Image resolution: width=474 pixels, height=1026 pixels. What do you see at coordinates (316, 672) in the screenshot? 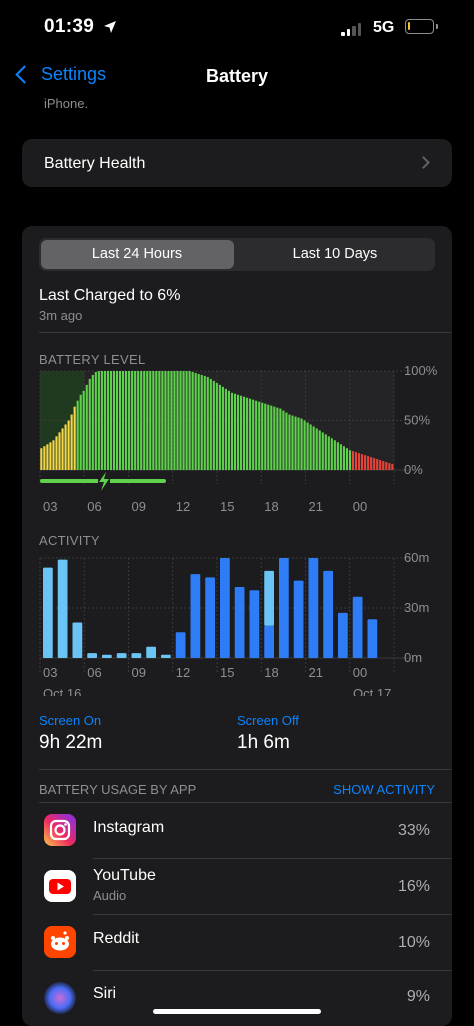
I see `x-tick-label: 21` at bounding box center [316, 672].